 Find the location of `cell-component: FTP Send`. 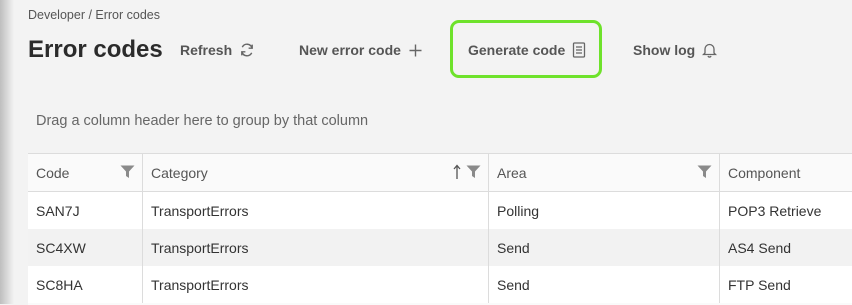

cell-component: FTP Send is located at coordinates (759, 284).